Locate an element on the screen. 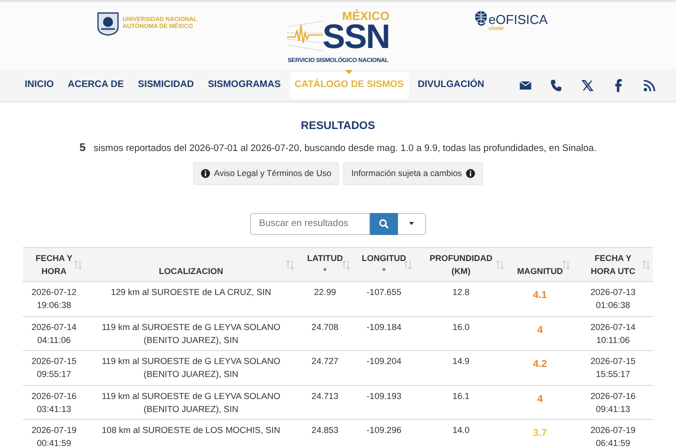 This screenshot has height=447, width=676. caret-icon is located at coordinates (411, 224).